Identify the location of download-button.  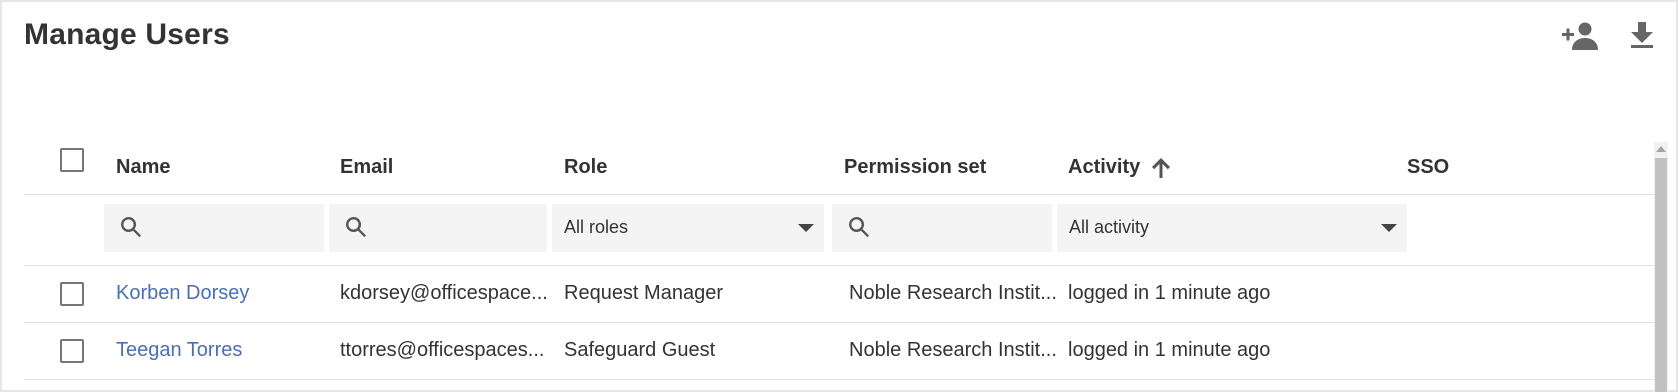
(1642, 35).